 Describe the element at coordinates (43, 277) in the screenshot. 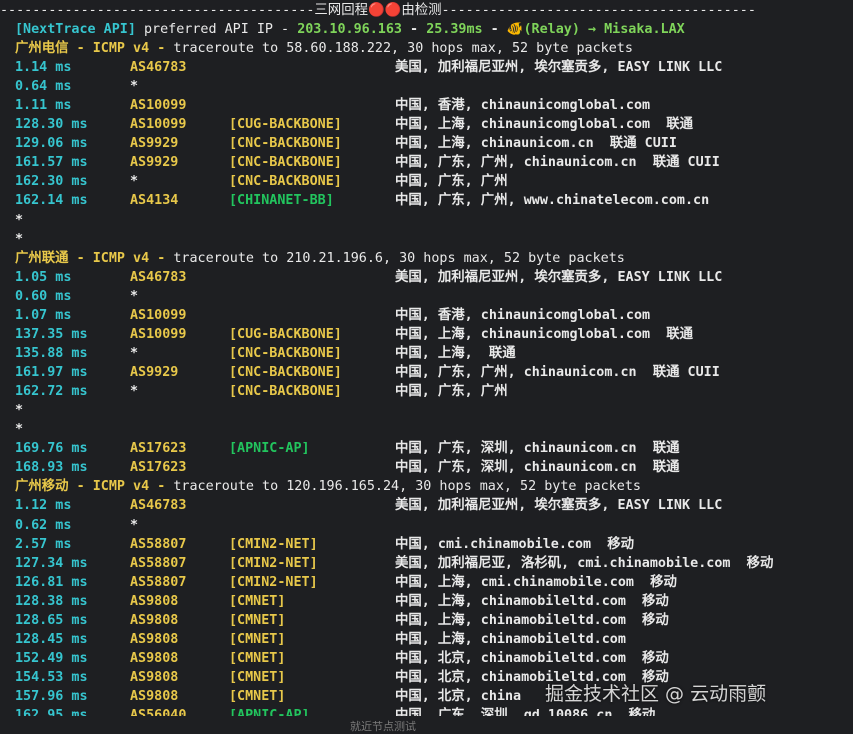

I see `hop-latency: 1.05 ms` at that location.